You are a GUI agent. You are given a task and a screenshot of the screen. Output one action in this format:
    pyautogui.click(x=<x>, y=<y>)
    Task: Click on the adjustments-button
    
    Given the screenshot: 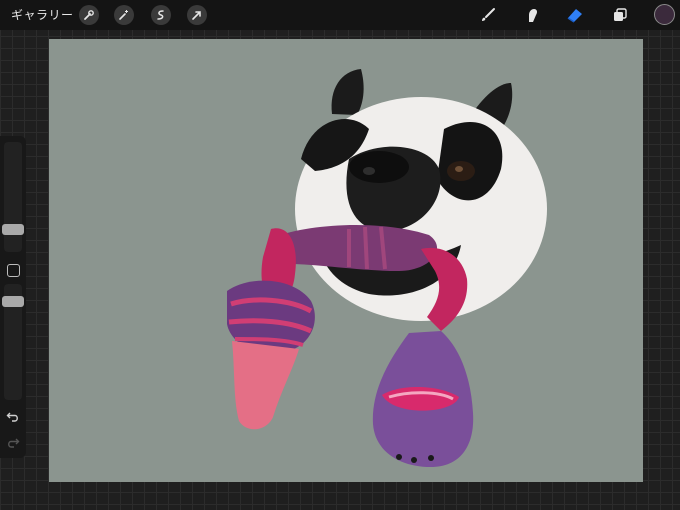 What is the action you would take?
    pyautogui.click(x=124, y=15)
    